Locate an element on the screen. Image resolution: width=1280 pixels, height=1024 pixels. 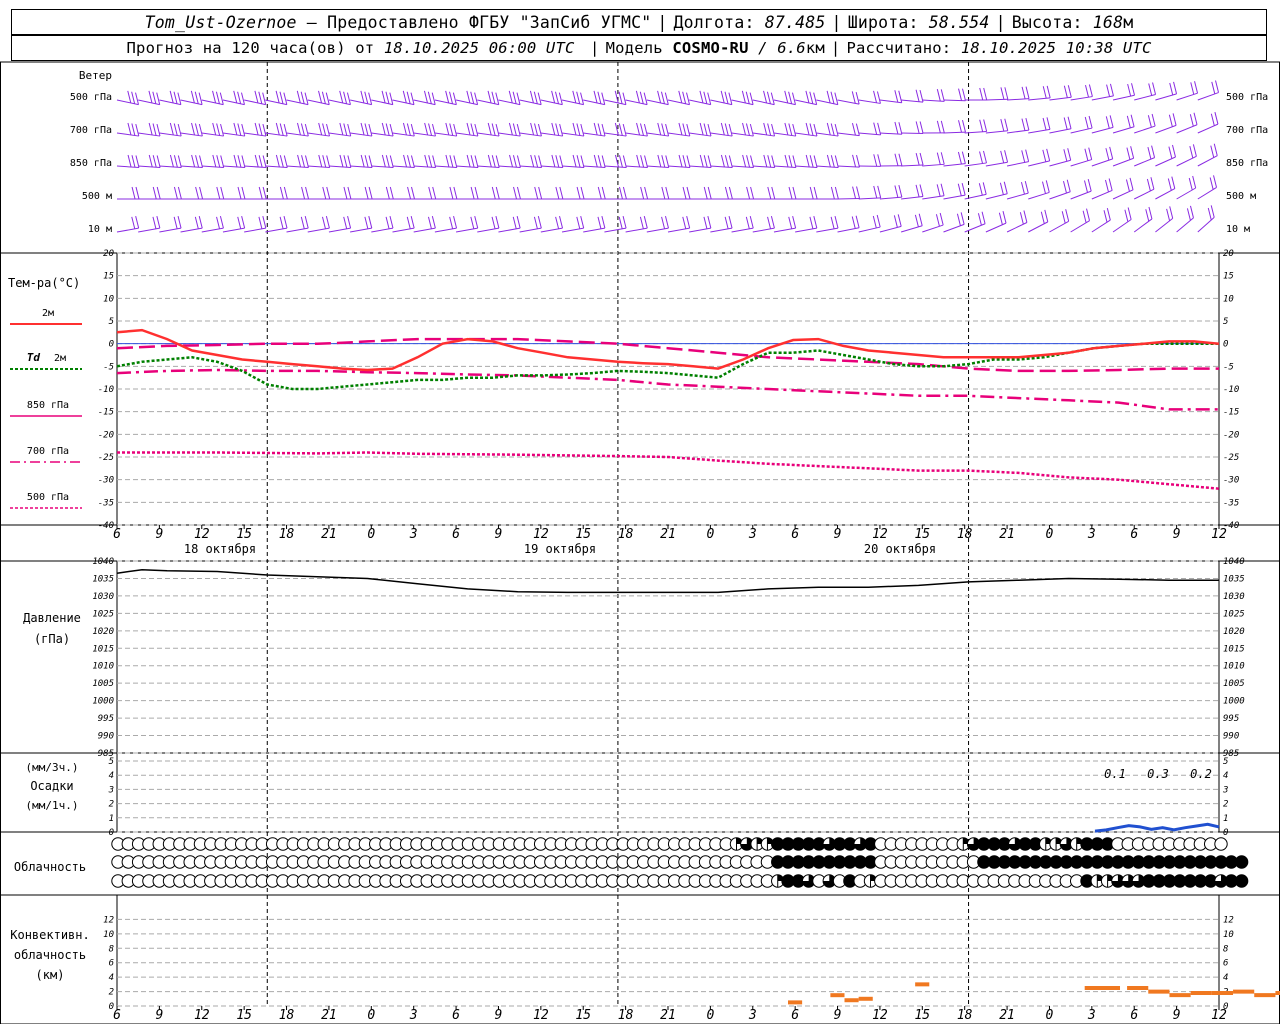
temp-tick-right: -10 is located at coordinates (1231, 390).